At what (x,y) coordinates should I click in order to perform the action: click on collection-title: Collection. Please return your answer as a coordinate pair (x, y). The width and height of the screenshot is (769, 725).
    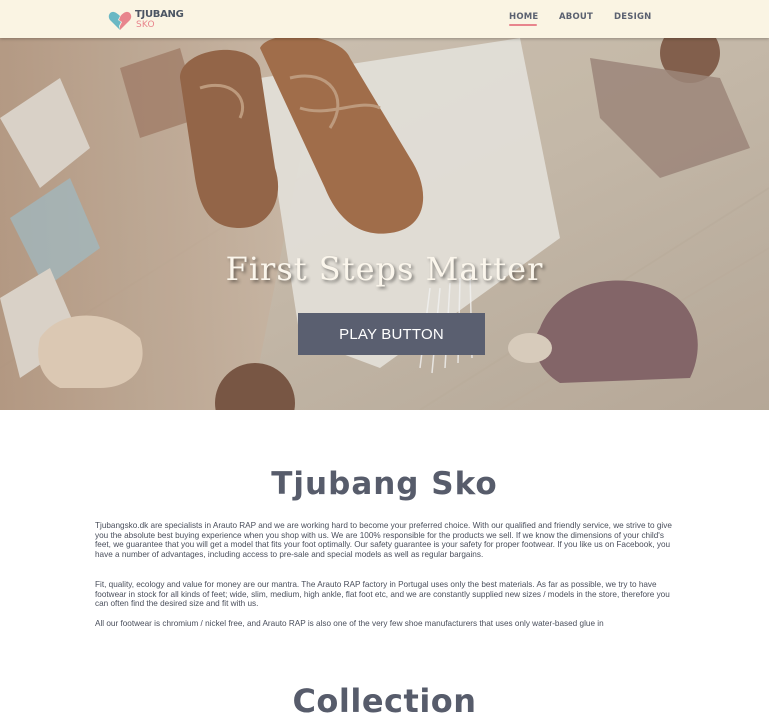
    Looking at the image, I should click on (384, 701).